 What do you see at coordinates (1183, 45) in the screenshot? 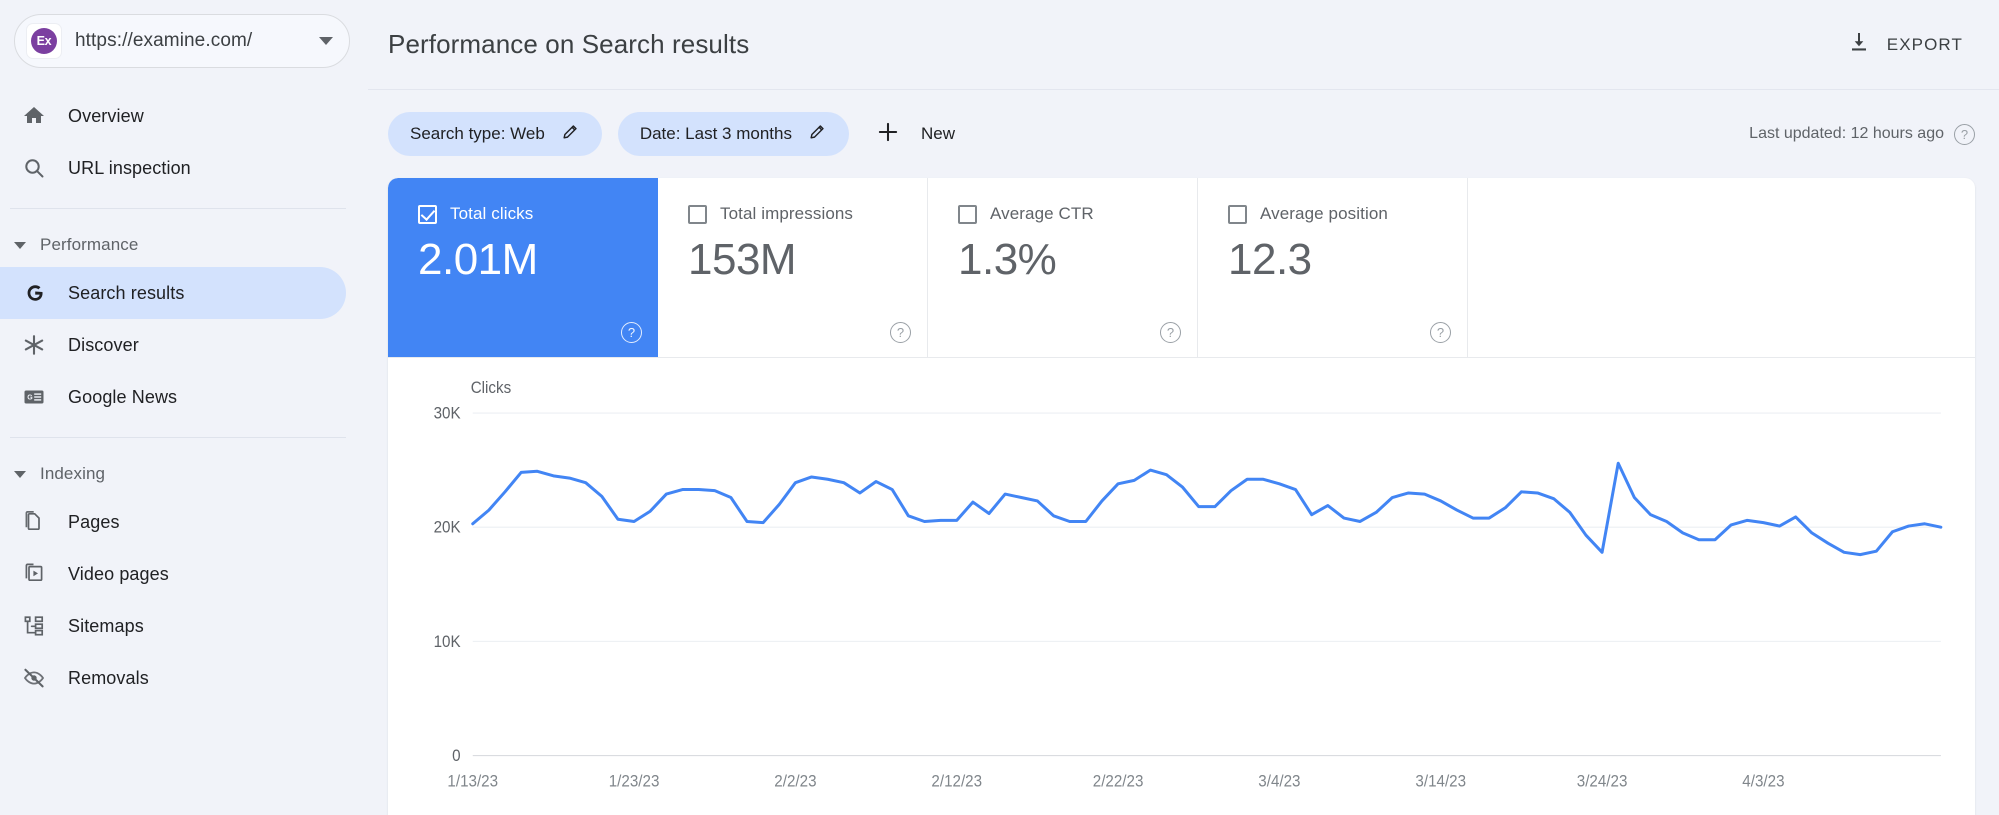
I see `top-bar: Performance on Search results EXPORT` at bounding box center [1183, 45].